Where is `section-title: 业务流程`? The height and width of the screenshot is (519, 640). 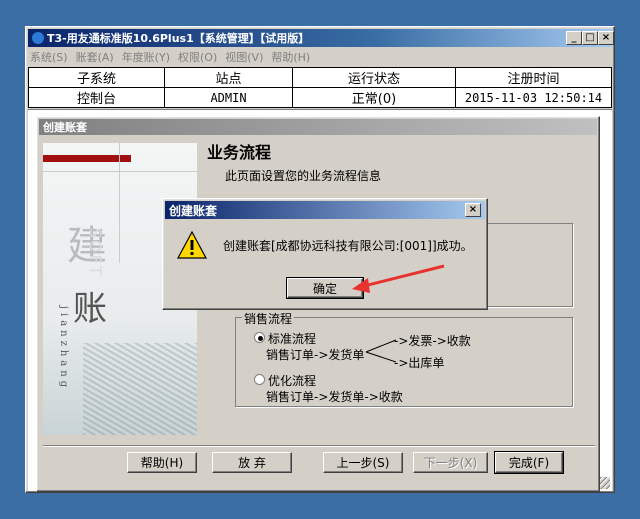 section-title: 业务流程 is located at coordinates (239, 152).